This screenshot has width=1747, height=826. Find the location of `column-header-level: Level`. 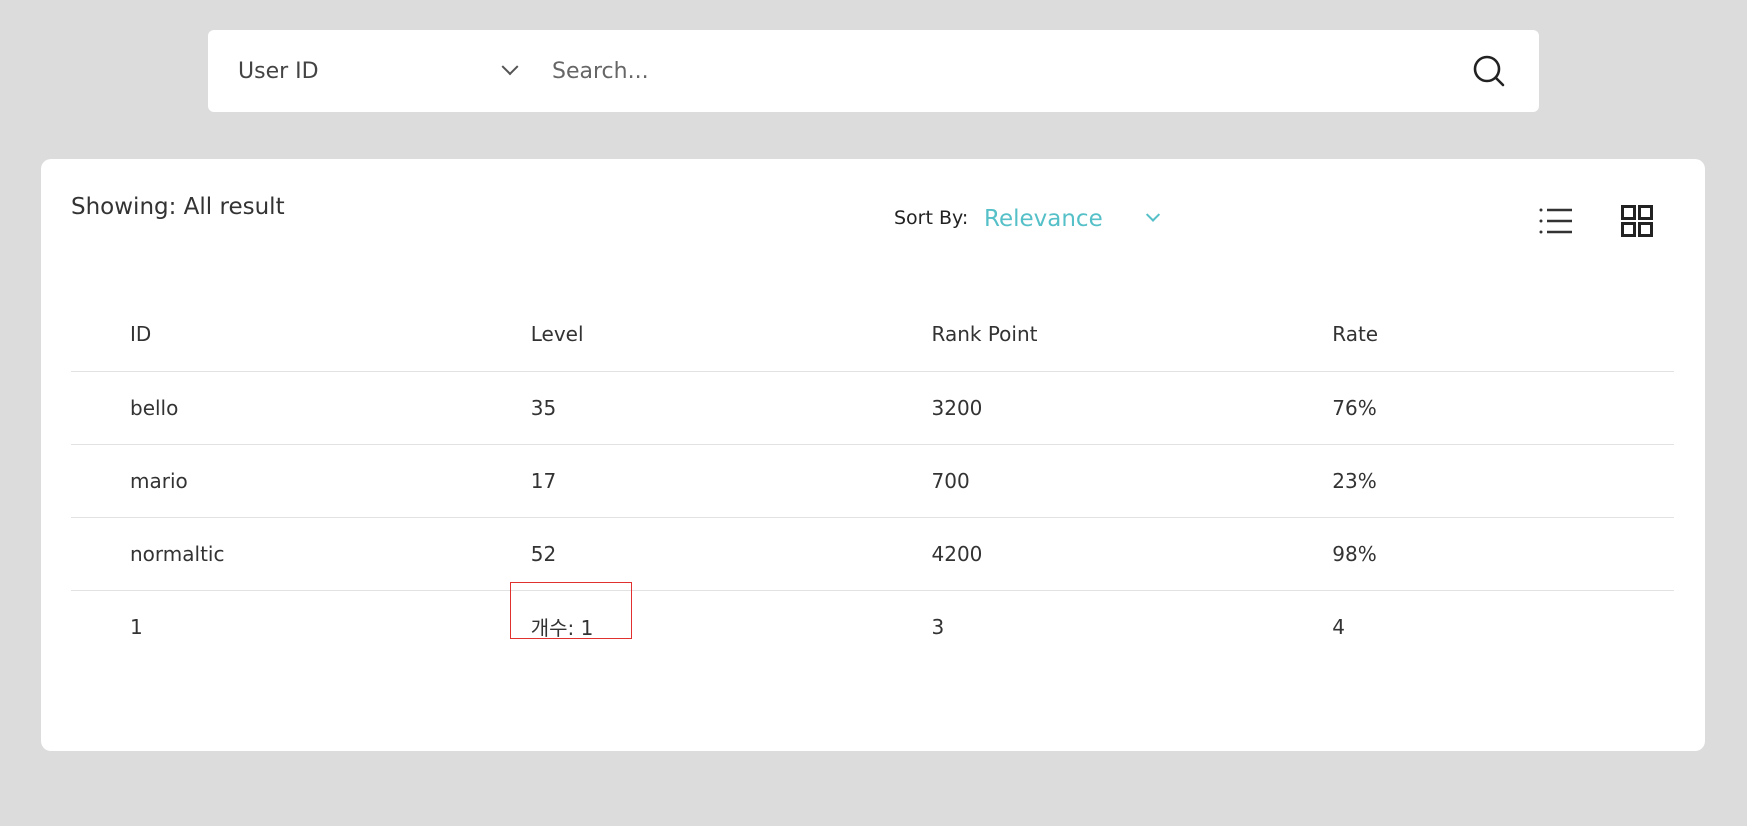

column-header-level: Level is located at coordinates (557, 334).